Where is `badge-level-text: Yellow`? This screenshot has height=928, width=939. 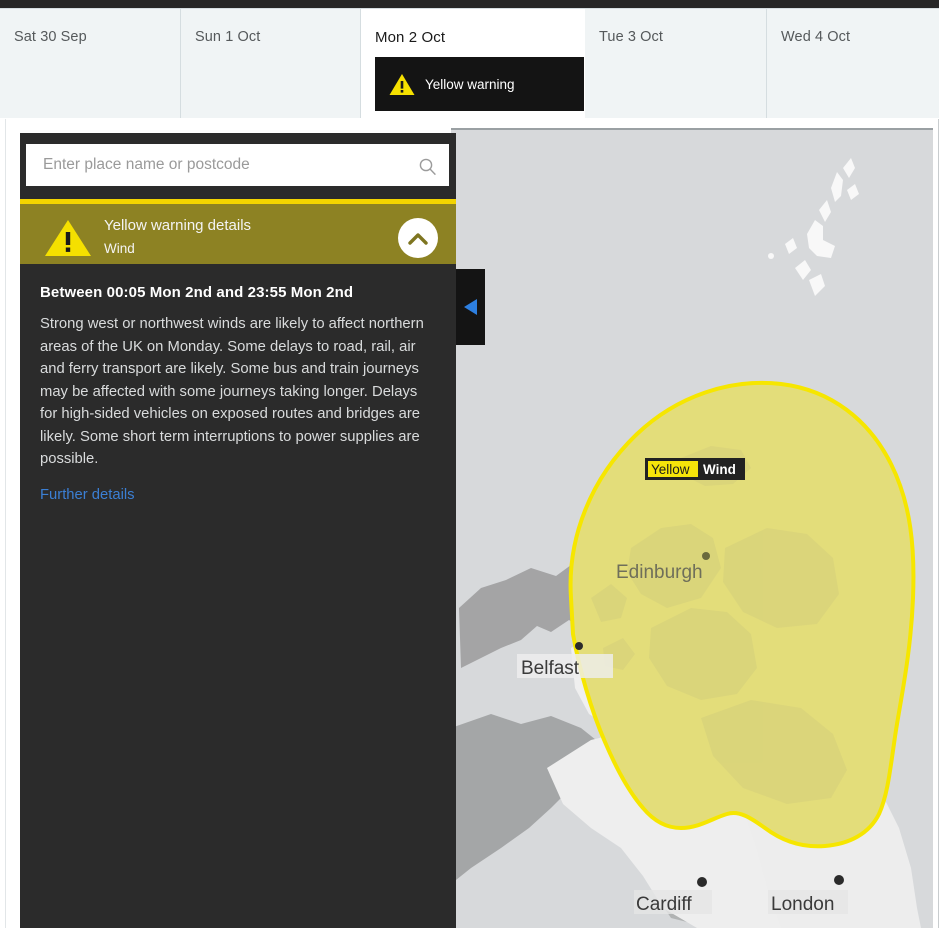
badge-level-text: Yellow is located at coordinates (670, 469).